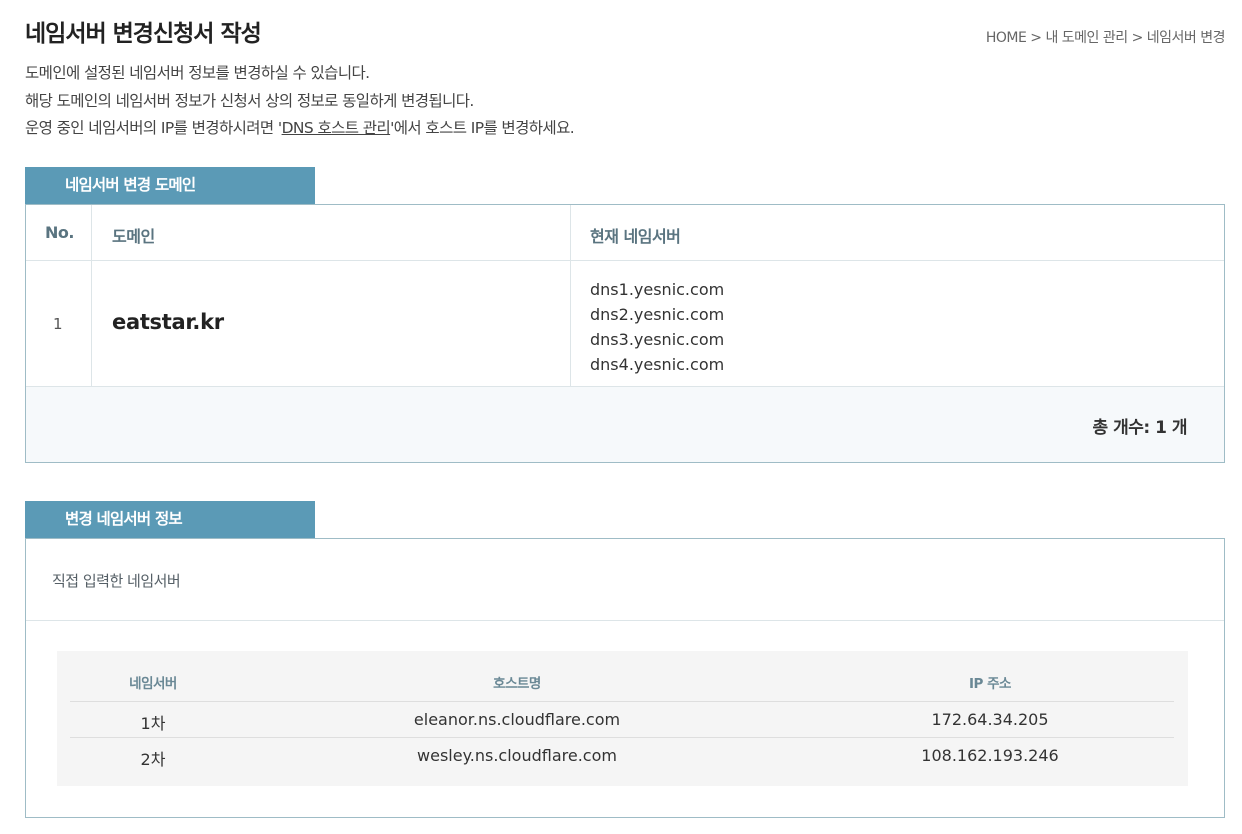 The height and width of the screenshot is (834, 1242). I want to click on ns-hostname: wesley.ns.cloudflare.com, so click(517, 755).